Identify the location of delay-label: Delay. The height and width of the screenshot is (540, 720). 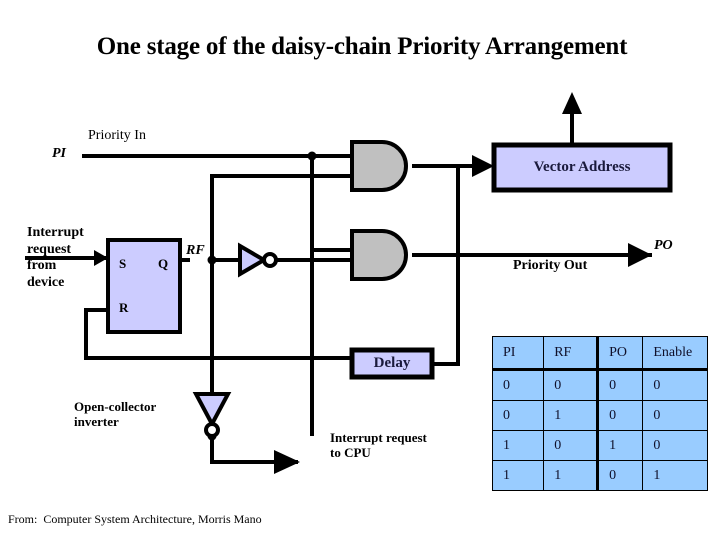
(392, 362).